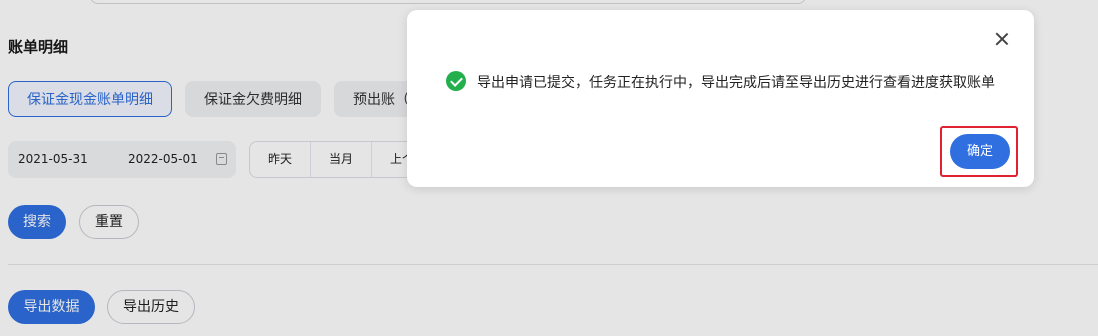  Describe the element at coordinates (980, 151) in the screenshot. I see `confirm-button: 确定` at that location.